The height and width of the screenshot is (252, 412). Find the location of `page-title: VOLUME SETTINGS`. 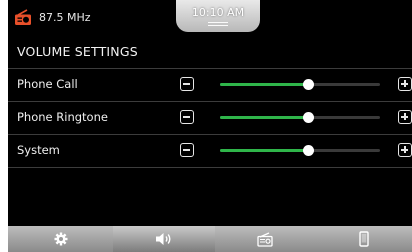

page-title: VOLUME SETTINGS is located at coordinates (77, 51).